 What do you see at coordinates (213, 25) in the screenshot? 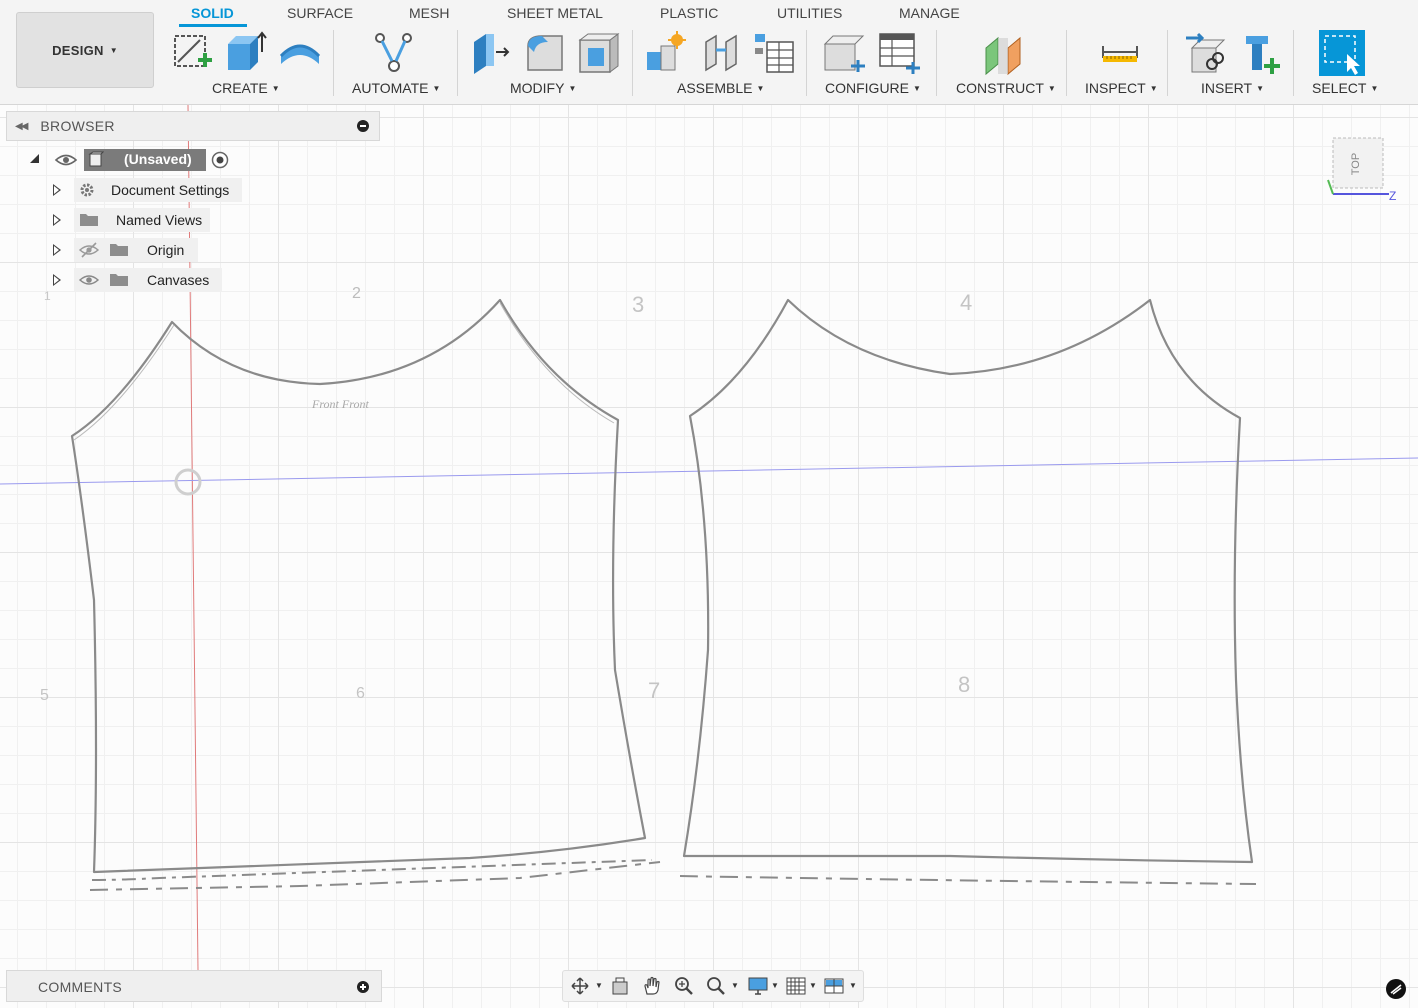
I see `active-tab-indicator` at bounding box center [213, 25].